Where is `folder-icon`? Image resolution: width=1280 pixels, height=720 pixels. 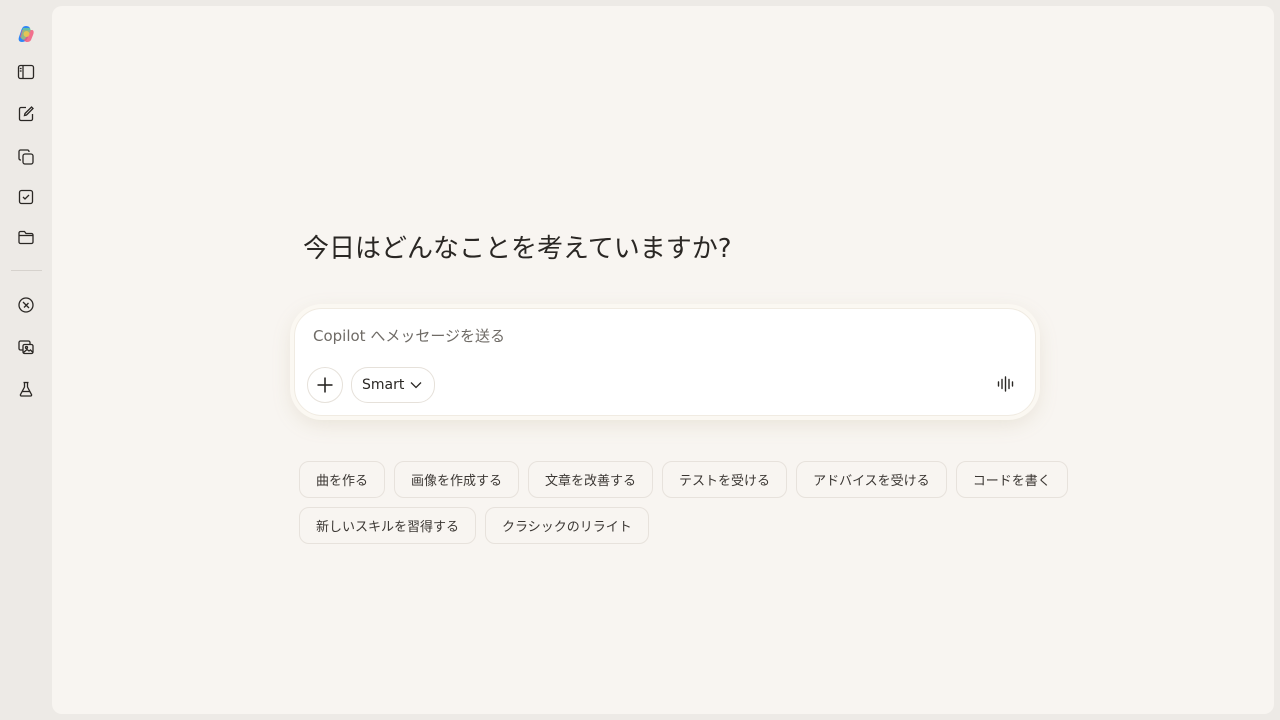 folder-icon is located at coordinates (26, 237).